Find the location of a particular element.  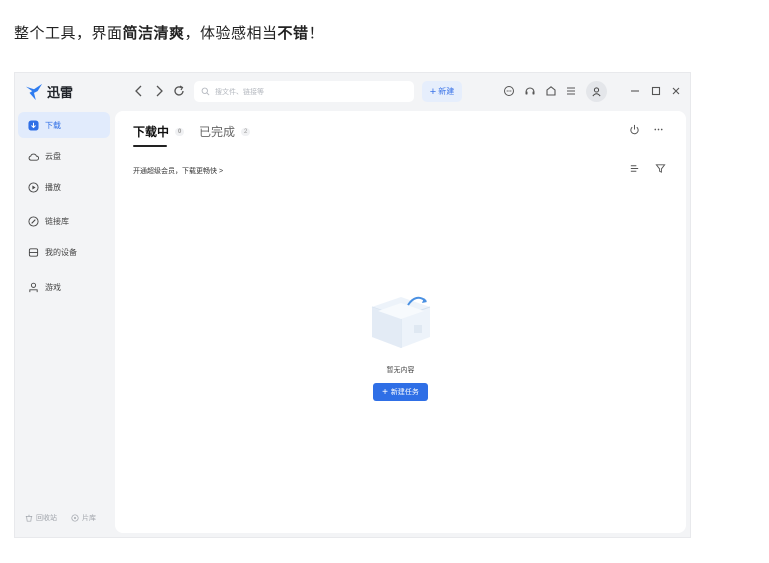

new-task-button: + 新建任务 is located at coordinates (400, 392).